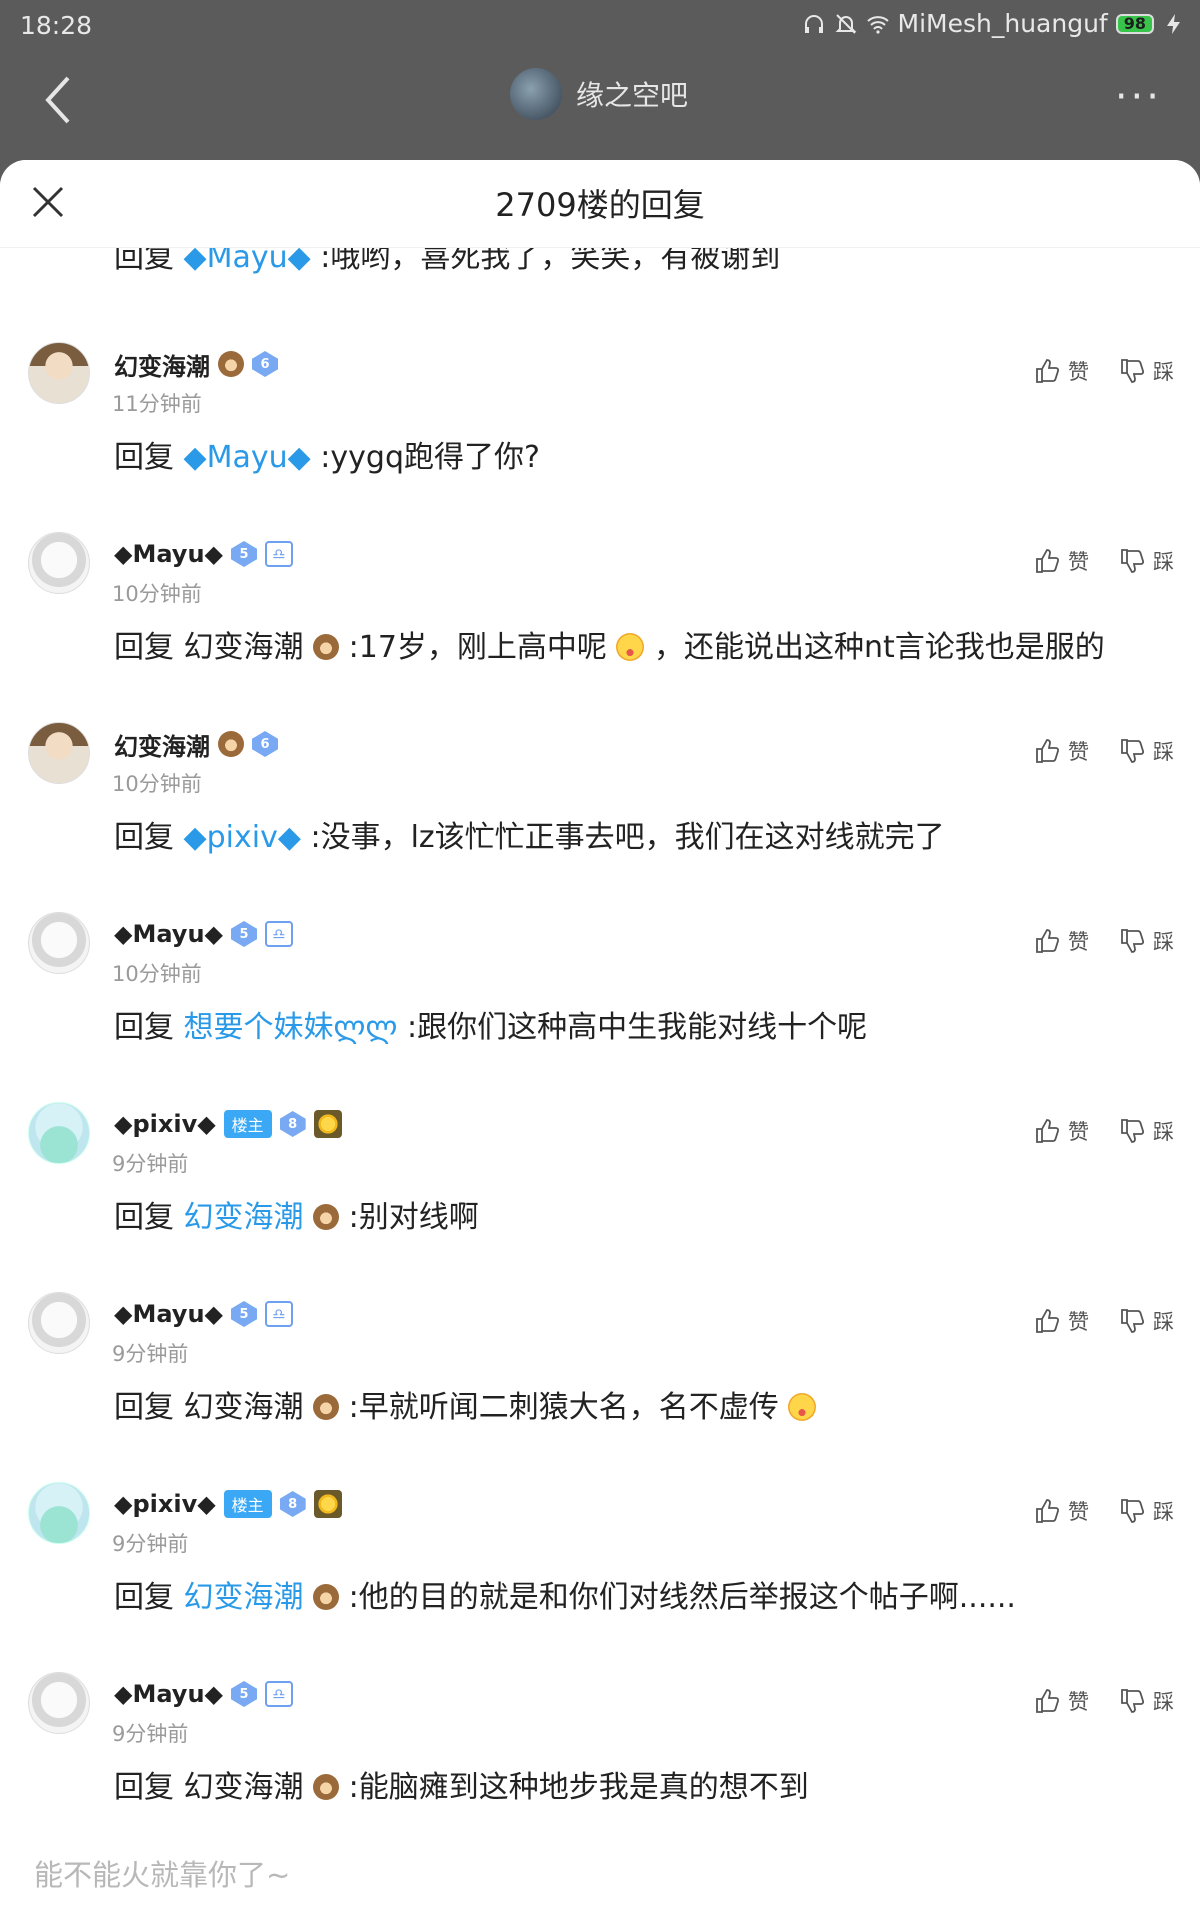  Describe the element at coordinates (1138, 97) in the screenshot. I see `more-menu-icon: ···` at that location.